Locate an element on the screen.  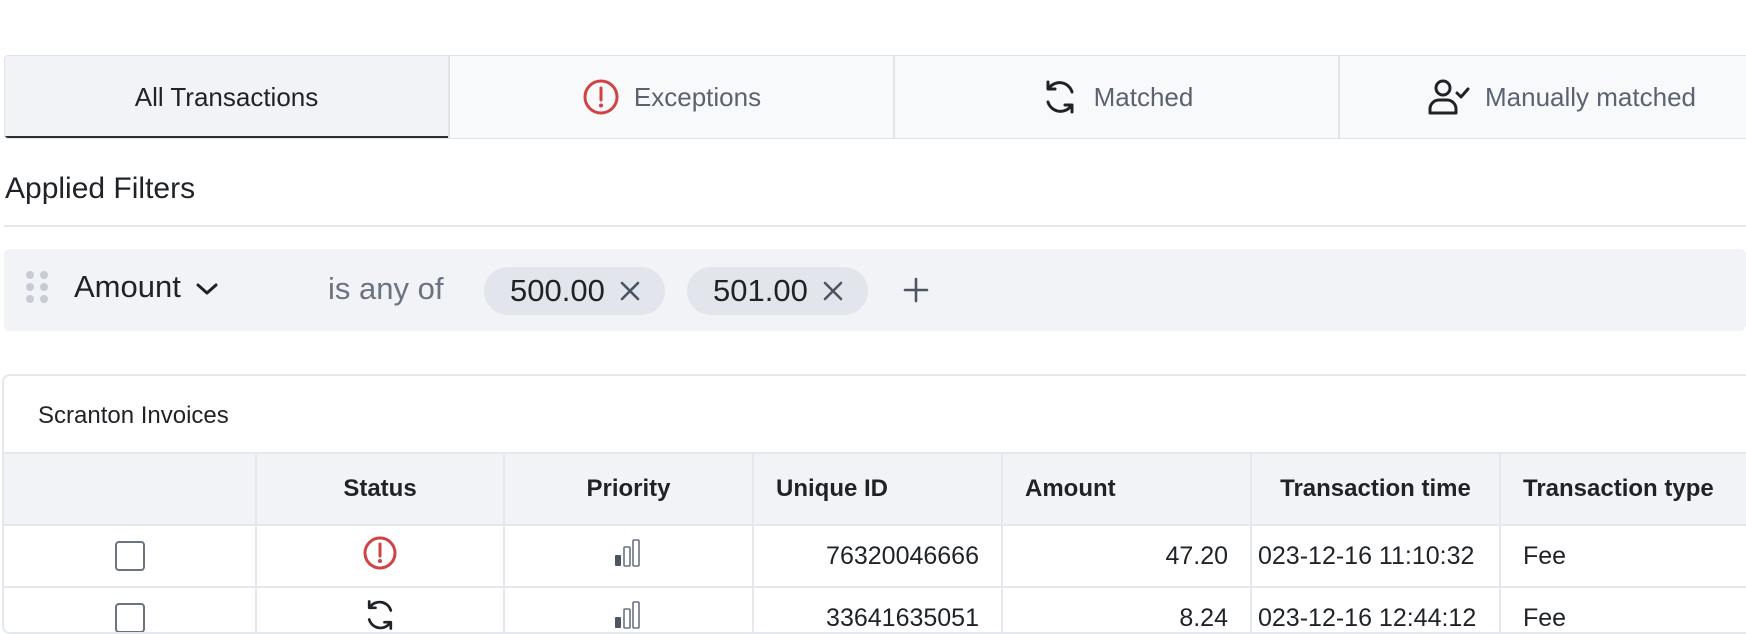
unique-id-cell: 33641635051 is located at coordinates (878, 611).